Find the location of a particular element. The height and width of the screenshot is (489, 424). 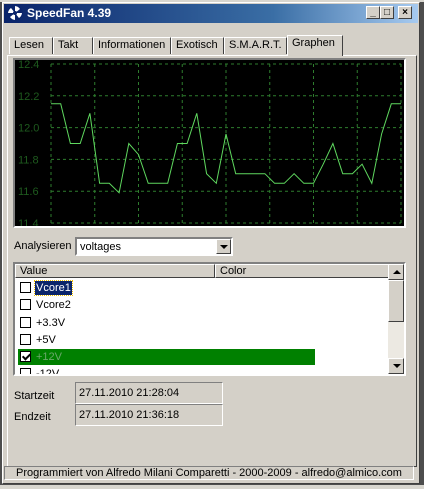

tab-exotisch: Exotisch is located at coordinates (197, 45).